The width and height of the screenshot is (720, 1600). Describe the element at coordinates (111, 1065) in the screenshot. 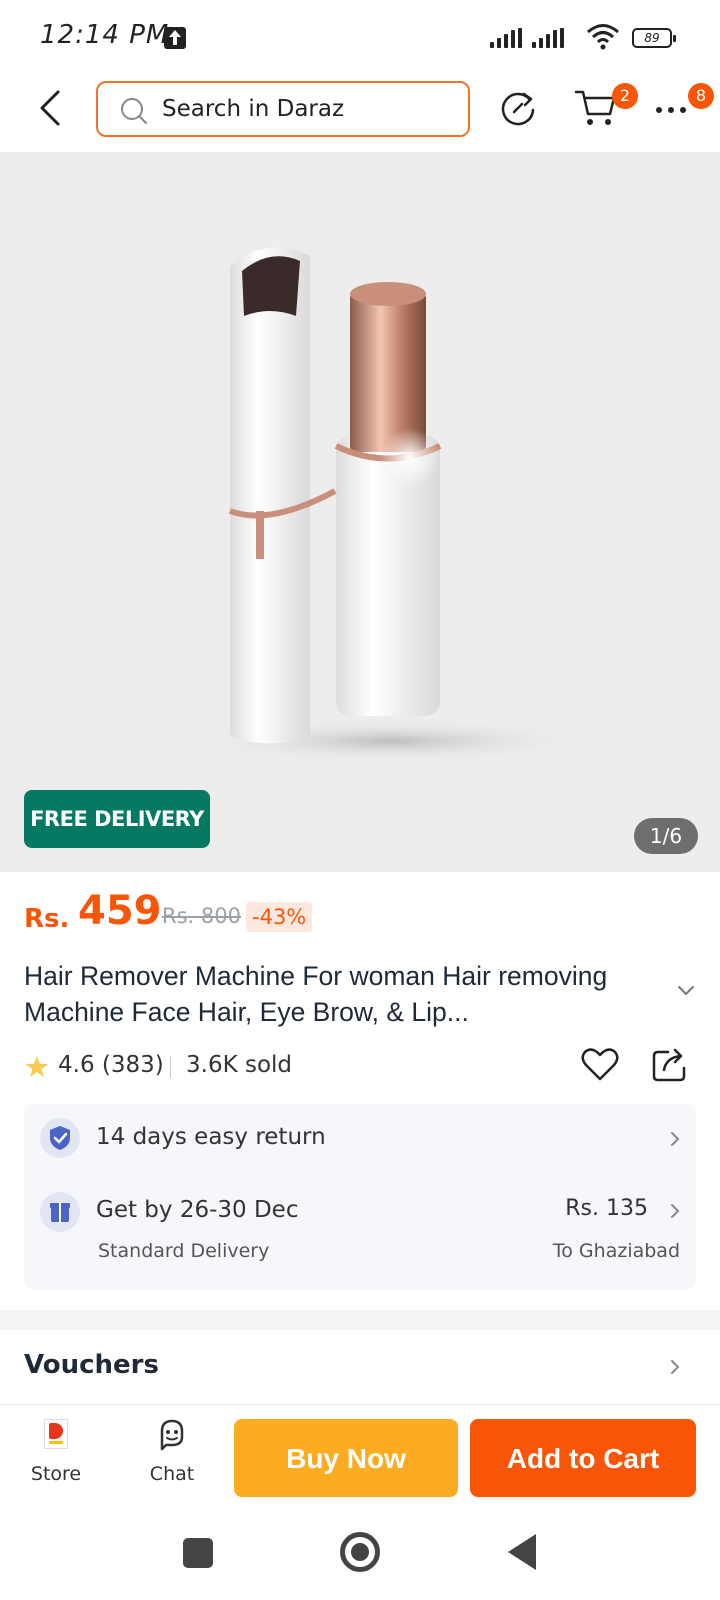

I see `rating-text: 4.6 (383)` at that location.